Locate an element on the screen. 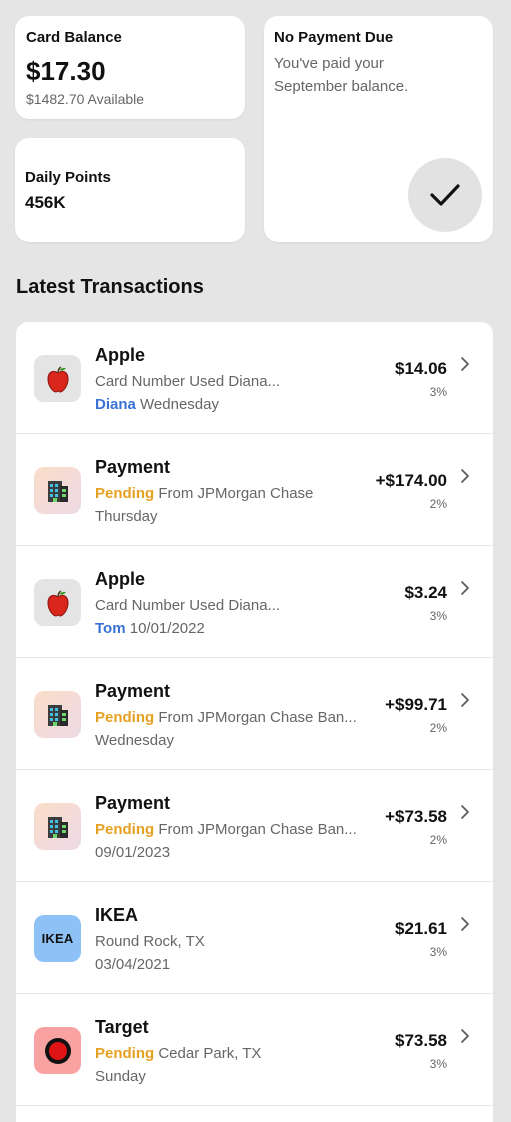 The height and width of the screenshot is (1122, 511). transaction-meta: 03/04/2021 is located at coordinates (132, 964).